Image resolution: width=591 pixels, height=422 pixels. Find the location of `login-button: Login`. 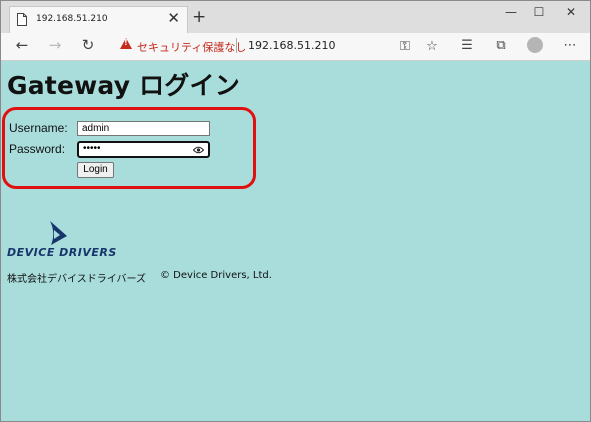

login-button: Login is located at coordinates (95, 170).